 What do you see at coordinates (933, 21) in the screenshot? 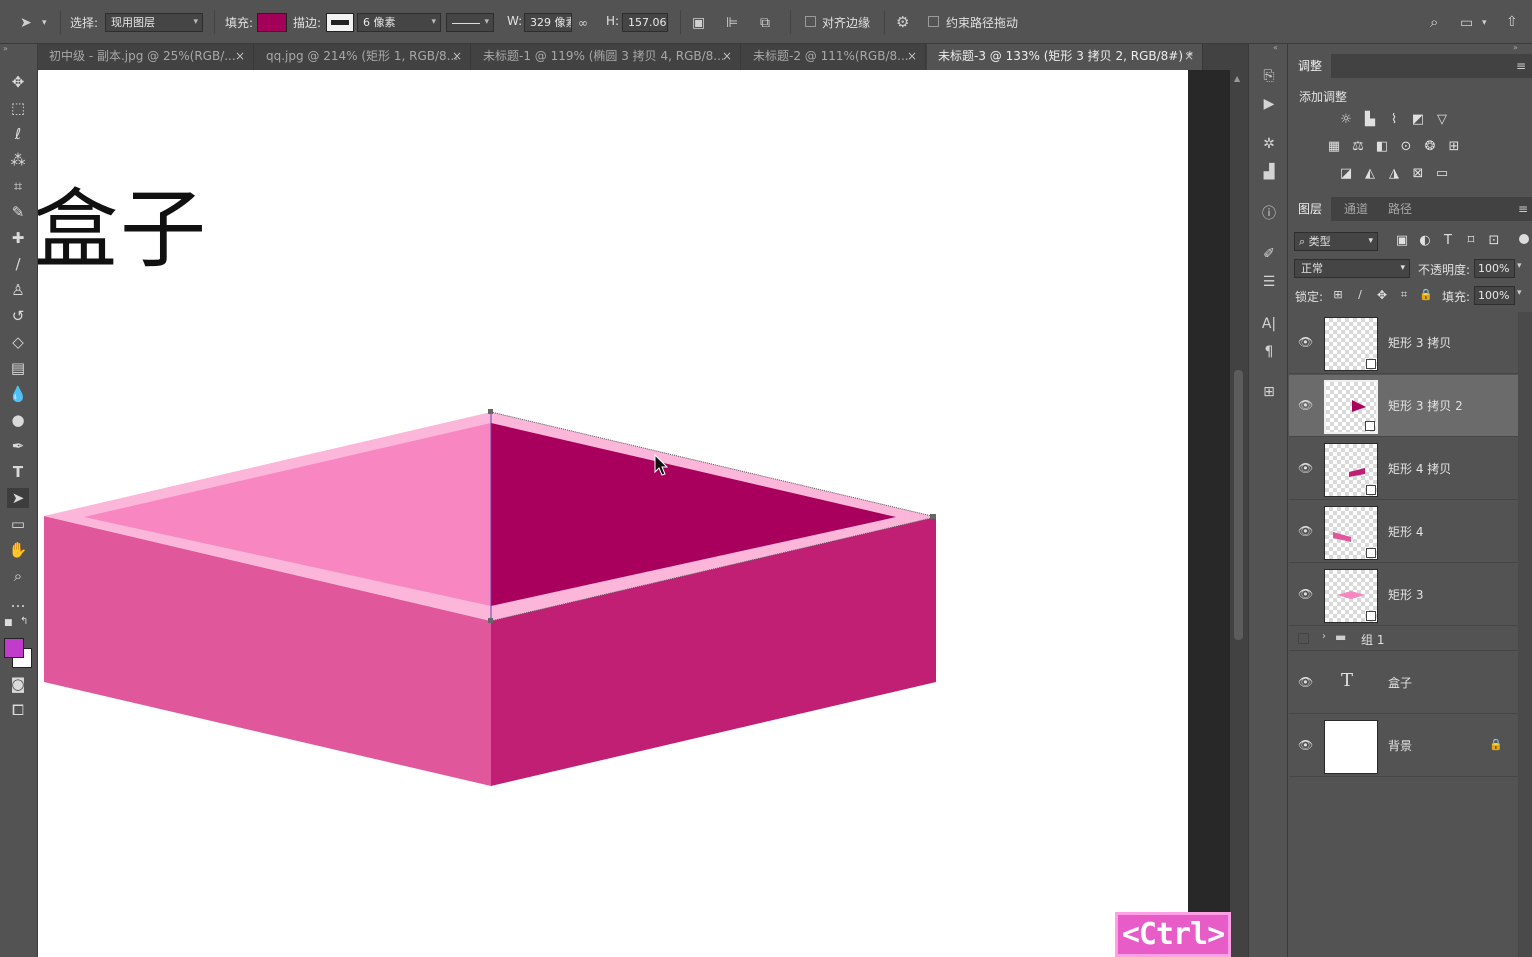
I see `constrain-path-checkbox` at bounding box center [933, 21].